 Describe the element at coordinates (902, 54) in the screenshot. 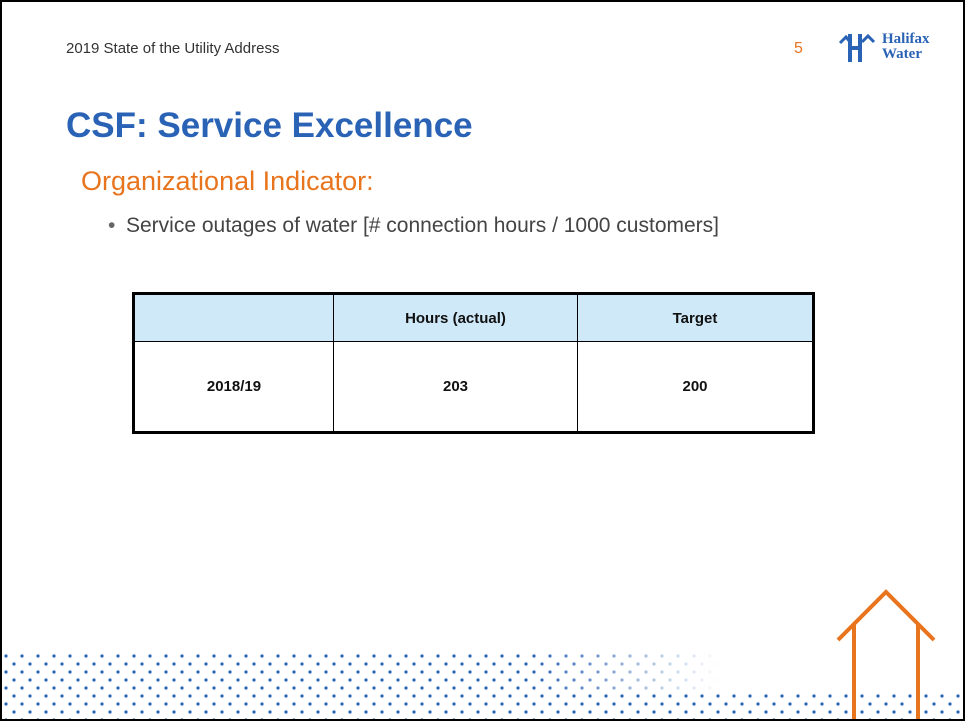

I see `logo-line-2: Water` at that location.